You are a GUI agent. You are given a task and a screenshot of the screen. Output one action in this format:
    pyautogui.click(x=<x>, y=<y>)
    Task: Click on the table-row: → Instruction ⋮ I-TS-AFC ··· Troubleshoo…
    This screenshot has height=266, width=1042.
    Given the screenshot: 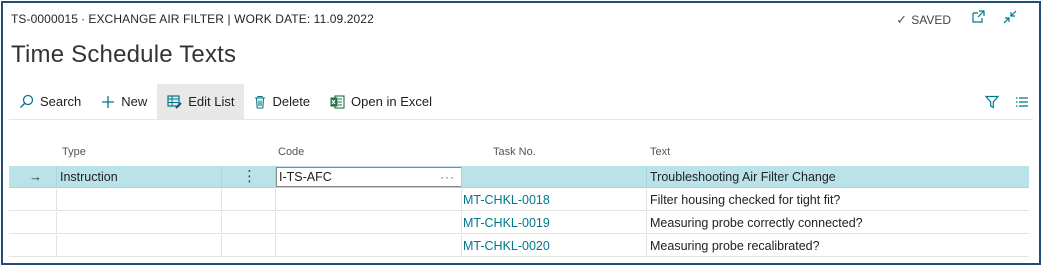 What is the action you would take?
    pyautogui.click(x=519, y=177)
    